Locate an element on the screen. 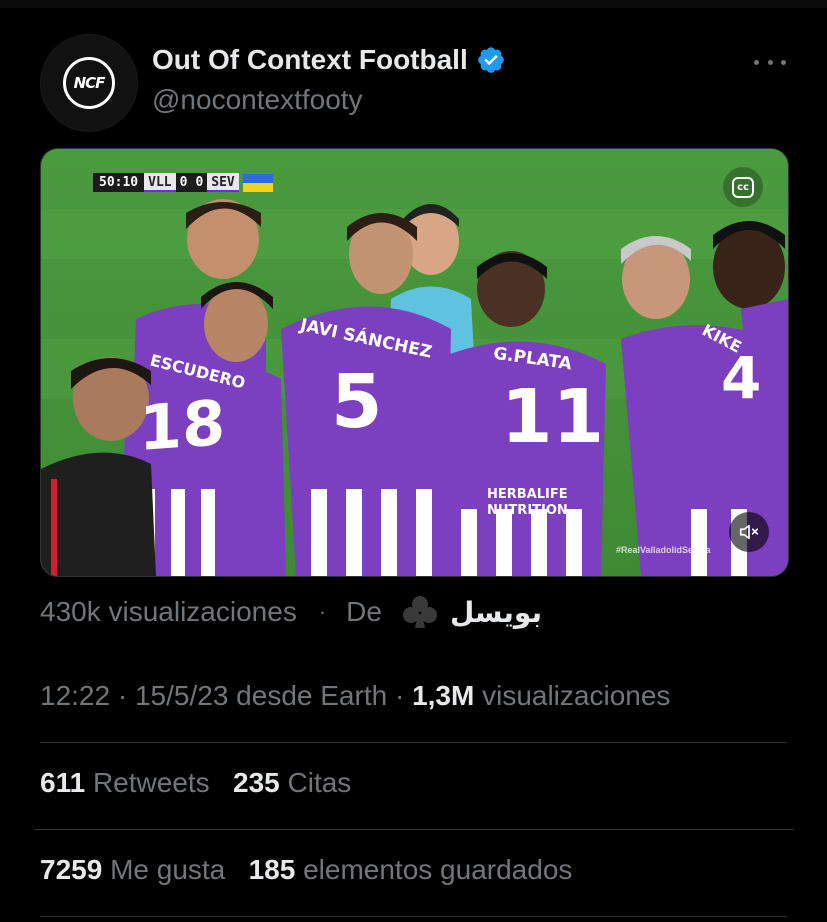  retweets-label: Retweets is located at coordinates (151, 782).